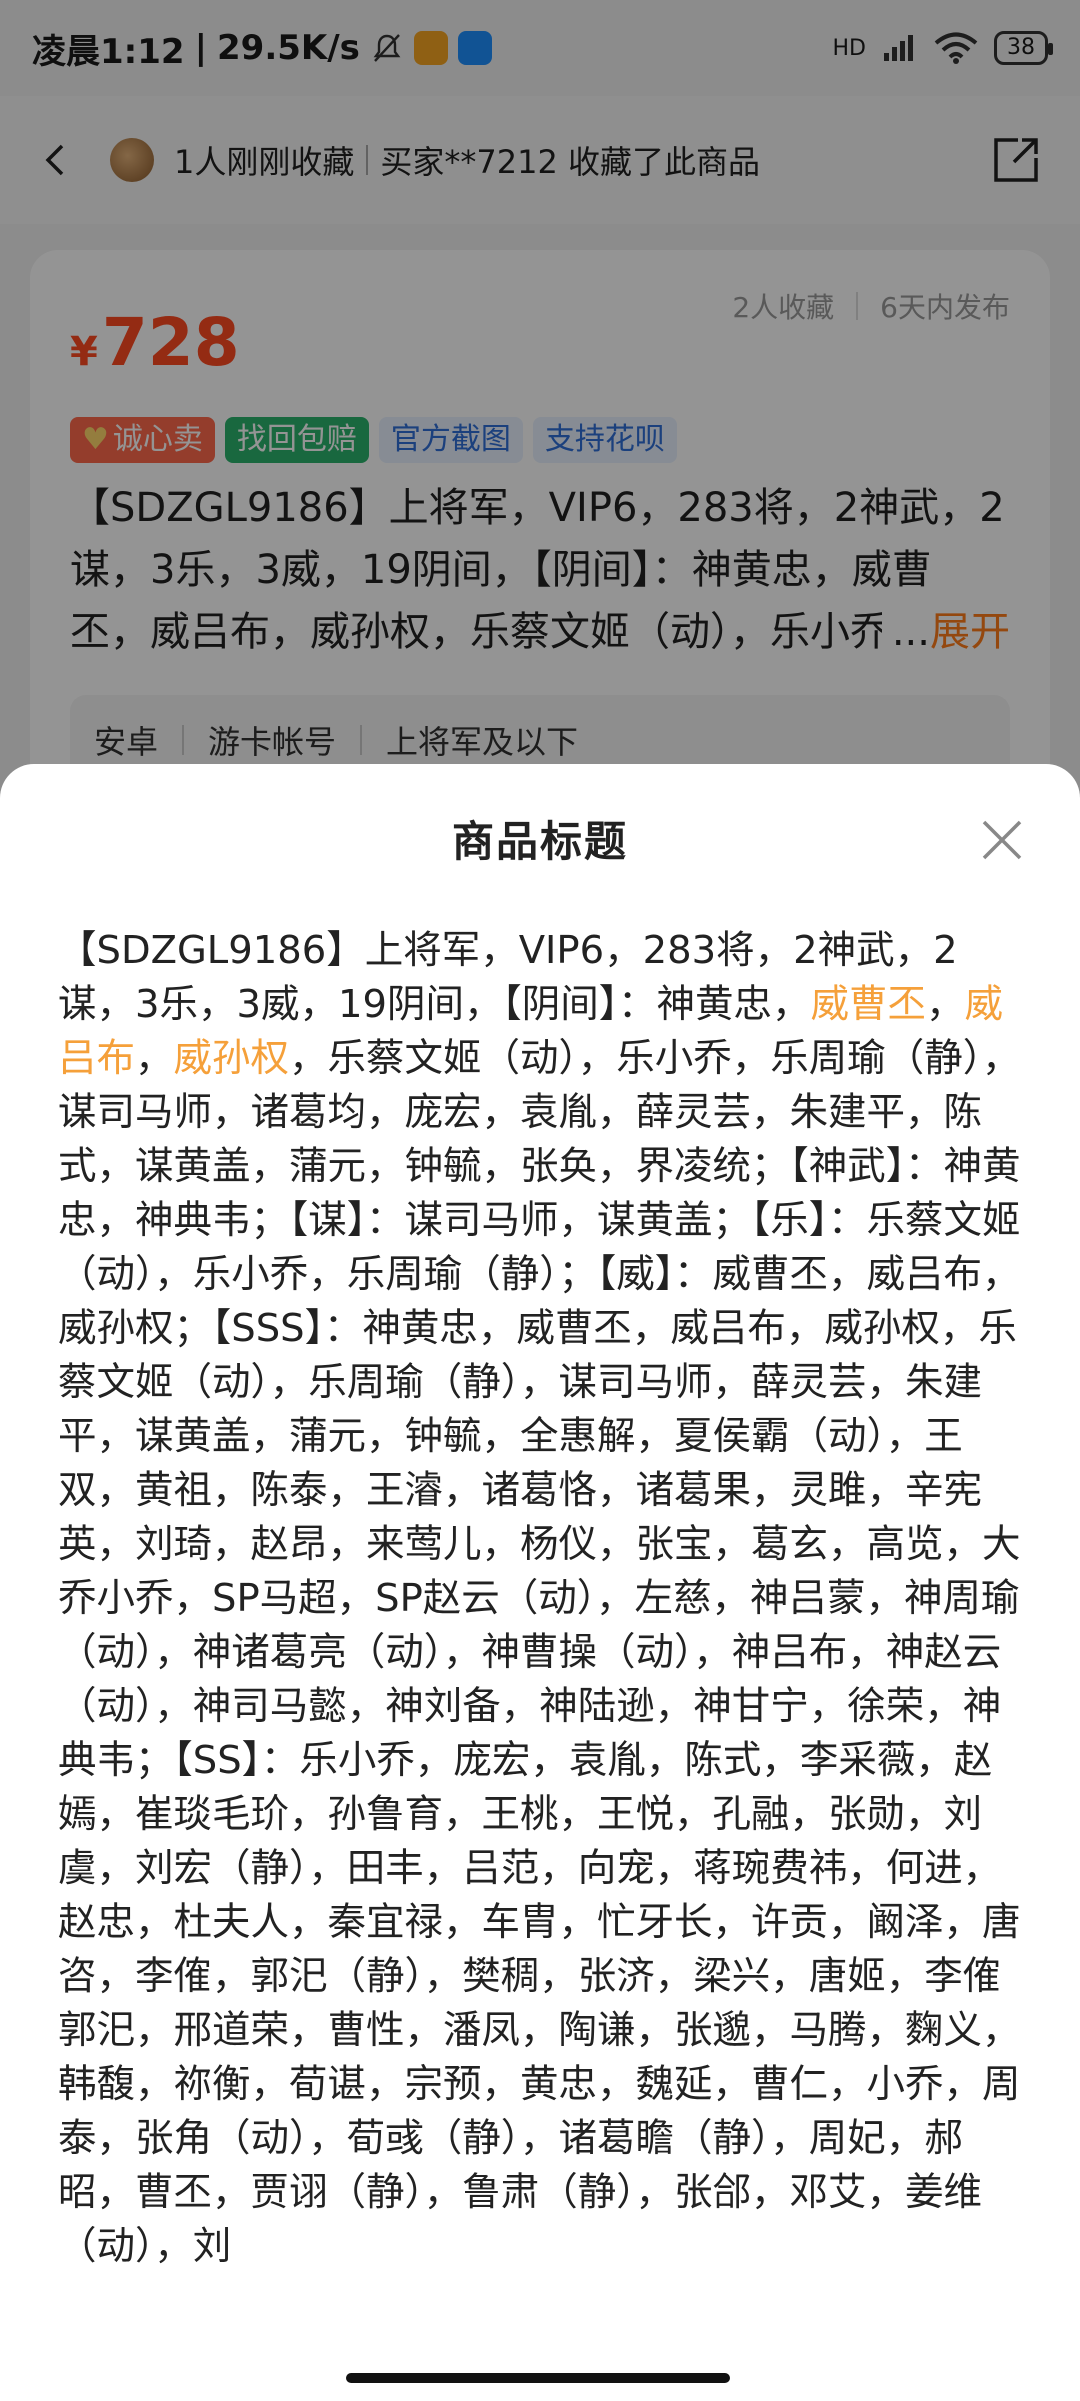 This screenshot has height=2401, width=1080. What do you see at coordinates (1002, 840) in the screenshot?
I see `close-icon` at bounding box center [1002, 840].